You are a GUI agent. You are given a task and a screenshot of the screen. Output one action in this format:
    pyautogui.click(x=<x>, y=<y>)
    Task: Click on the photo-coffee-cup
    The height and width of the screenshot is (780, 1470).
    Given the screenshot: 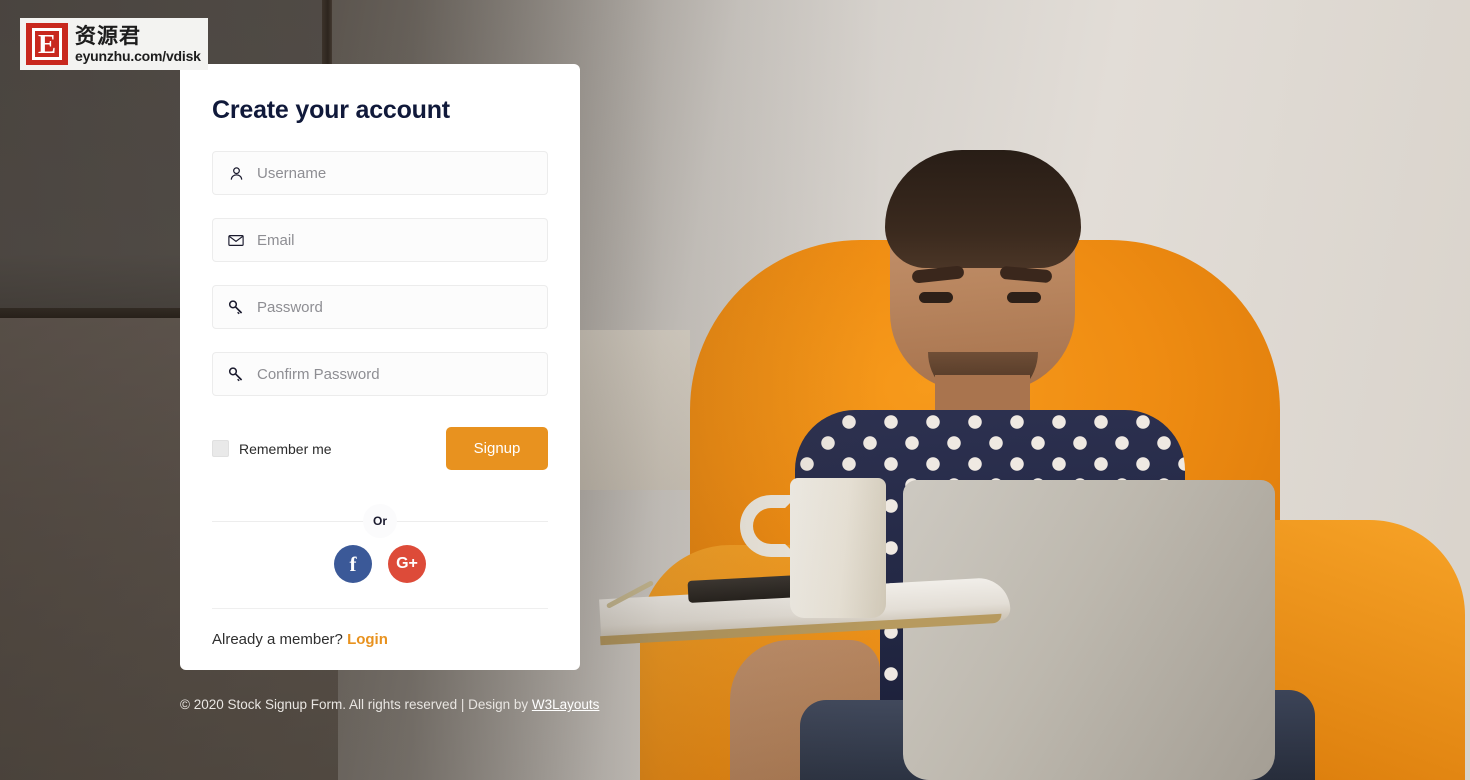 What is the action you would take?
    pyautogui.click(x=838, y=548)
    